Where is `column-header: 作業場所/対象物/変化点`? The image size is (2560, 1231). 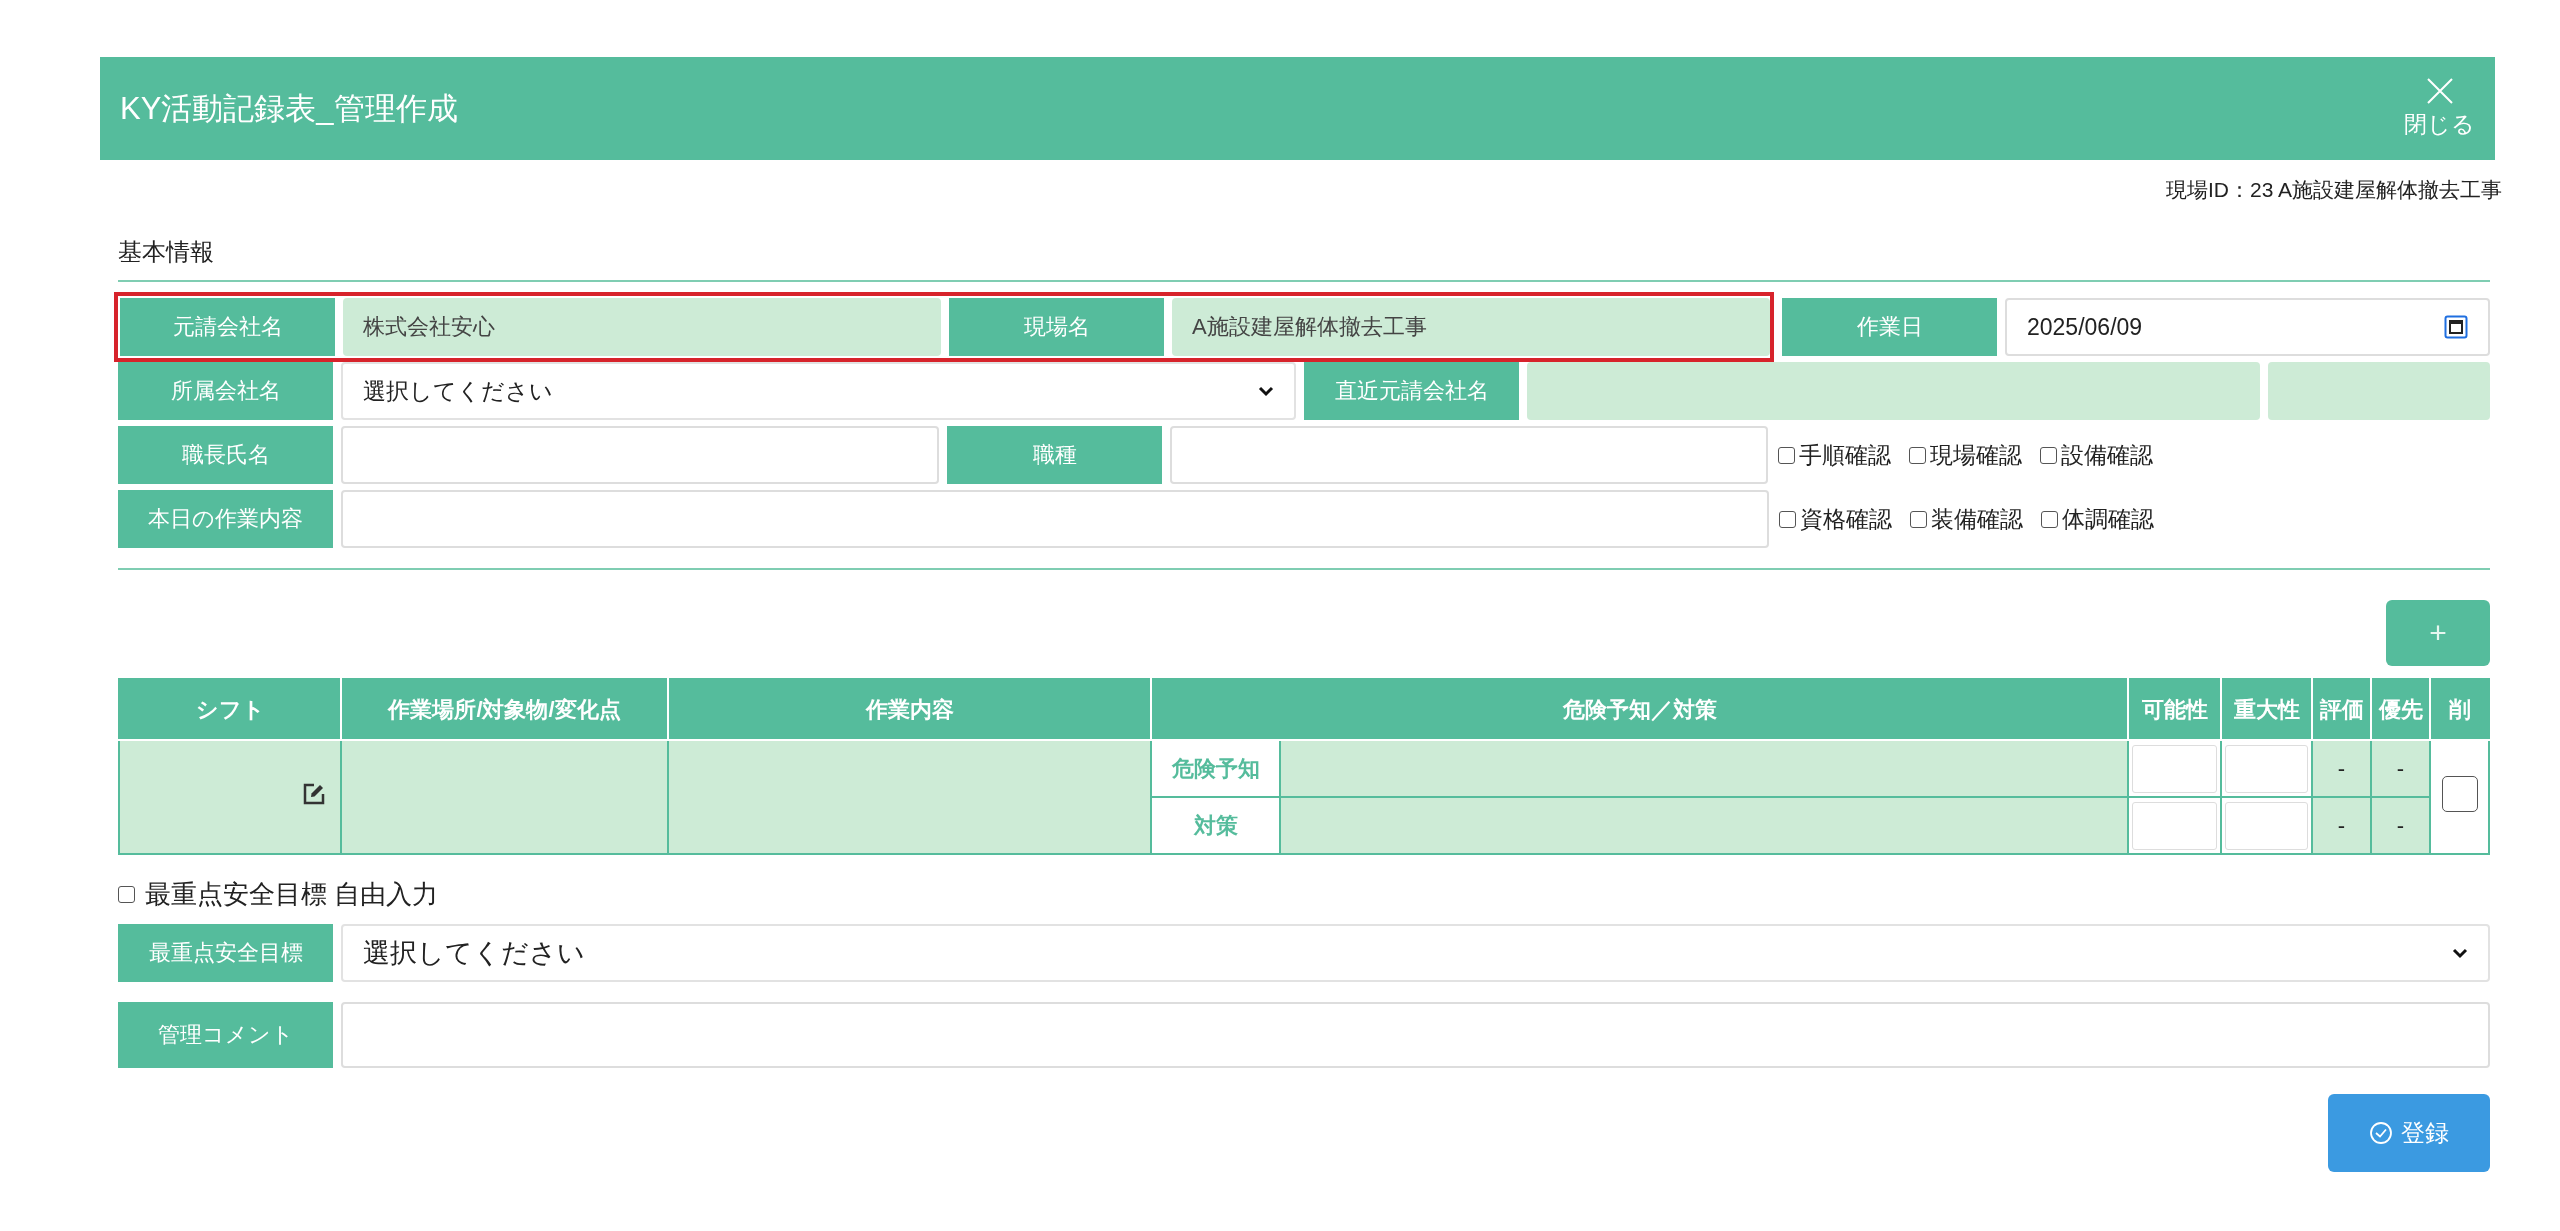 column-header: 作業場所/対象物/変化点 is located at coordinates (504, 709).